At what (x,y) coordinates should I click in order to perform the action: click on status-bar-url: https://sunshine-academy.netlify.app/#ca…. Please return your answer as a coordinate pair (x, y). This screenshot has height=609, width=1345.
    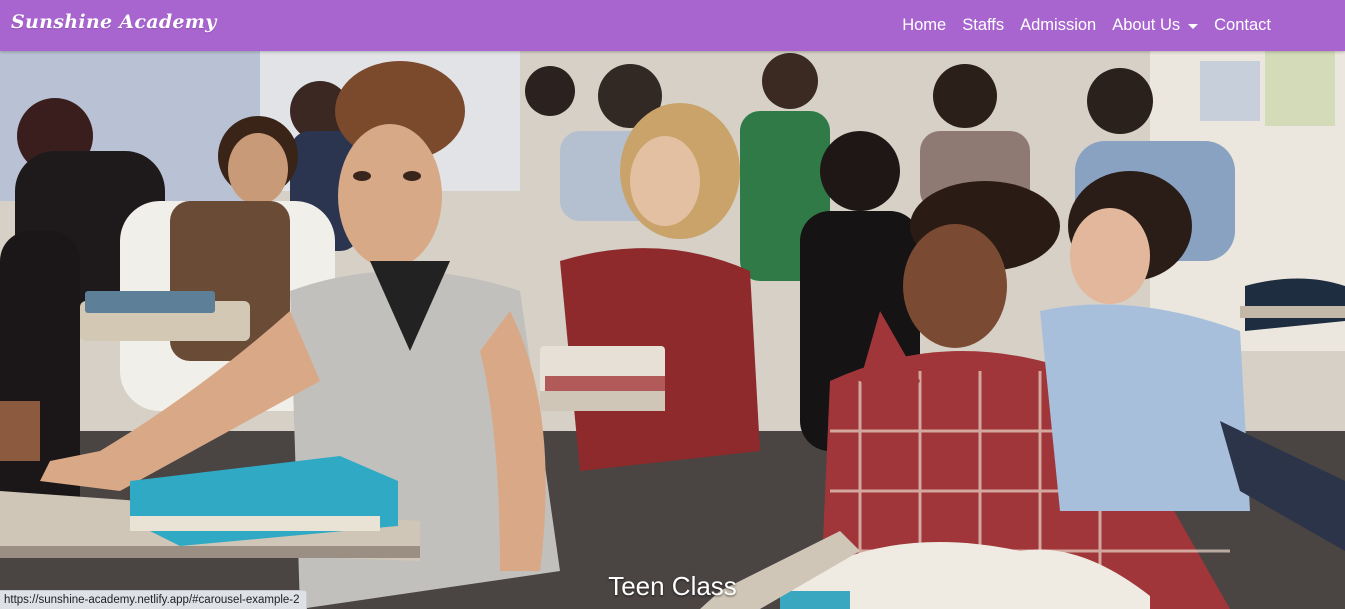
    Looking at the image, I should click on (153, 599).